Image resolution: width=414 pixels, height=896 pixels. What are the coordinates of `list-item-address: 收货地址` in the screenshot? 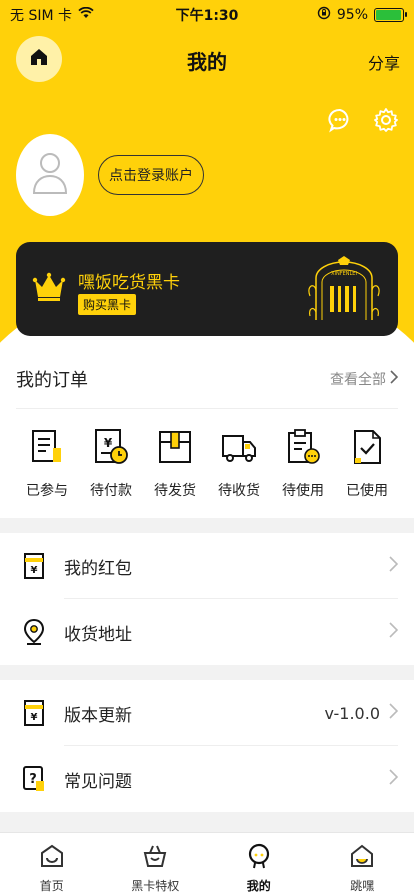 It's located at (207, 632).